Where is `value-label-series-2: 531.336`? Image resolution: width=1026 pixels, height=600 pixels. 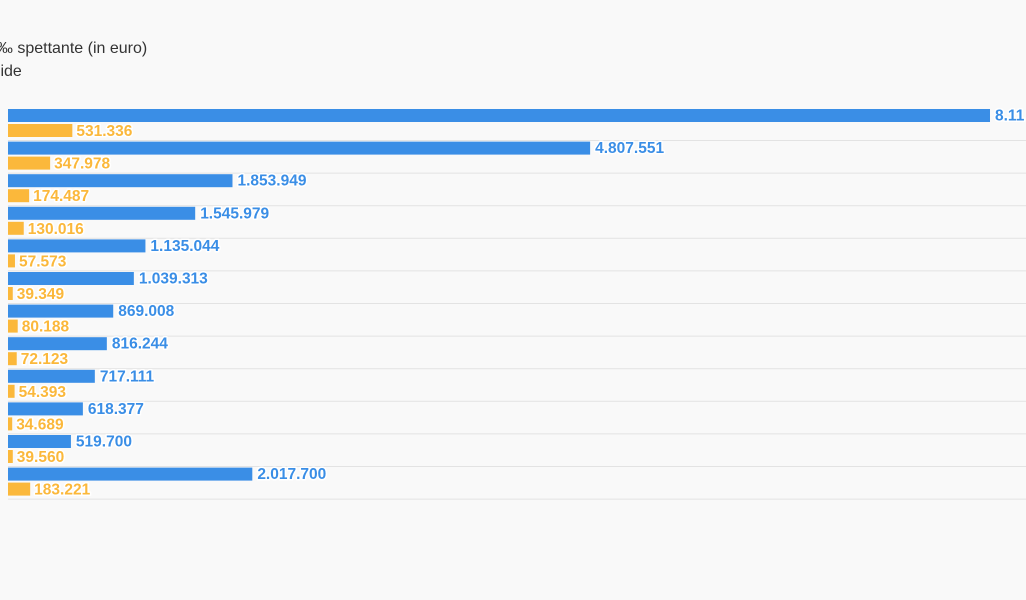
value-label-series-2: 531.336 is located at coordinates (104, 131).